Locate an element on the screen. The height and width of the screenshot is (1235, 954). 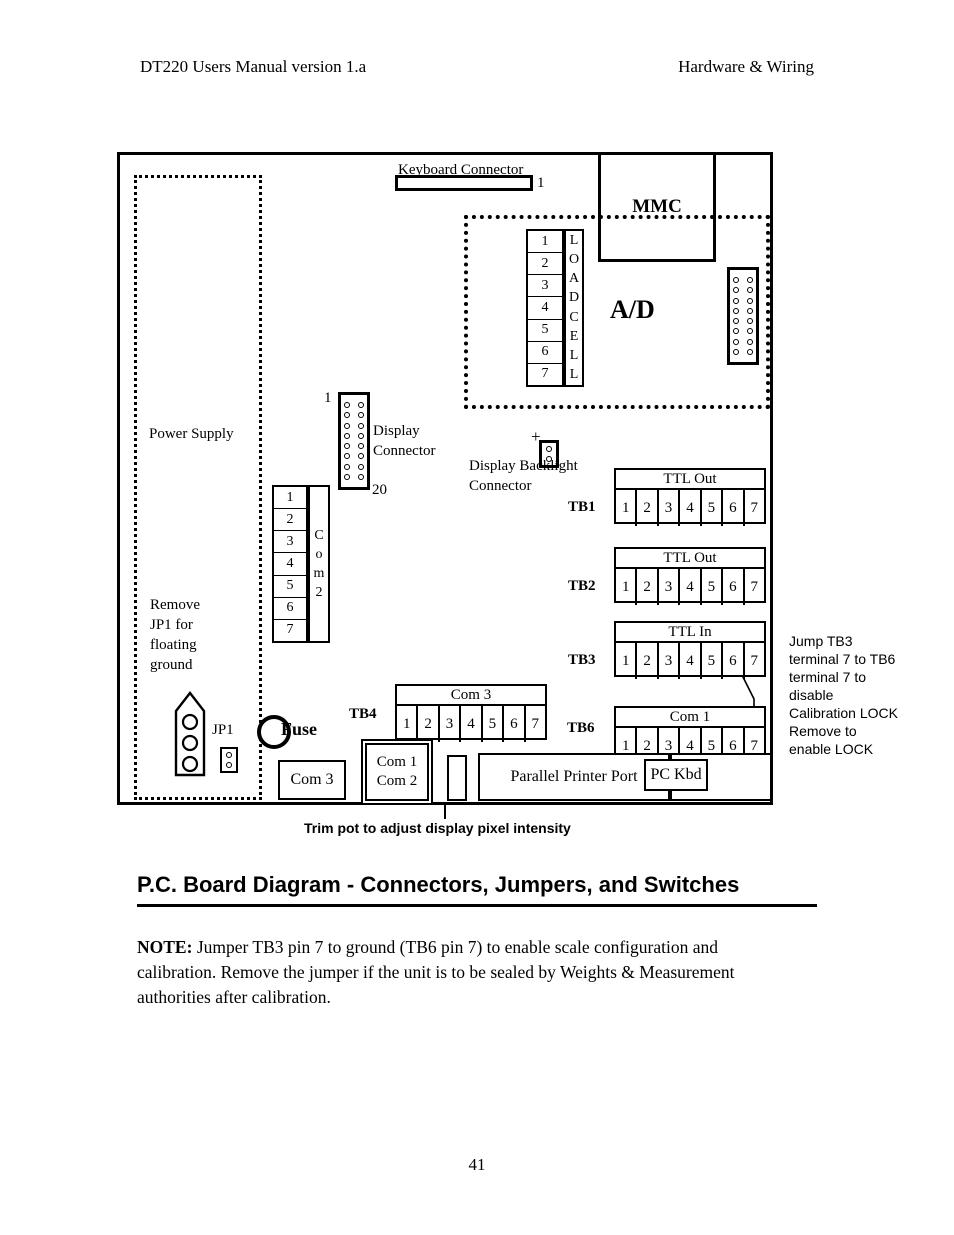
tb1-pin: 3 is located at coordinates (670, 508).